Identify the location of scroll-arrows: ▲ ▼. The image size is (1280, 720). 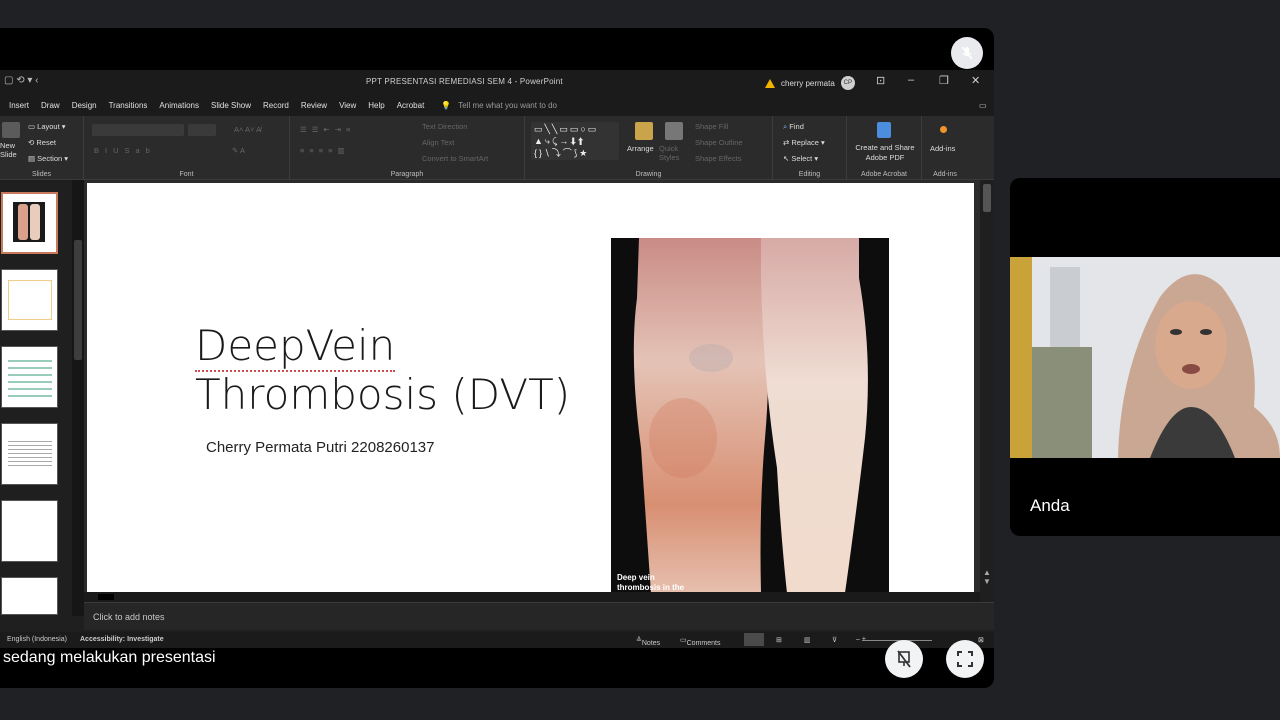
(987, 577).